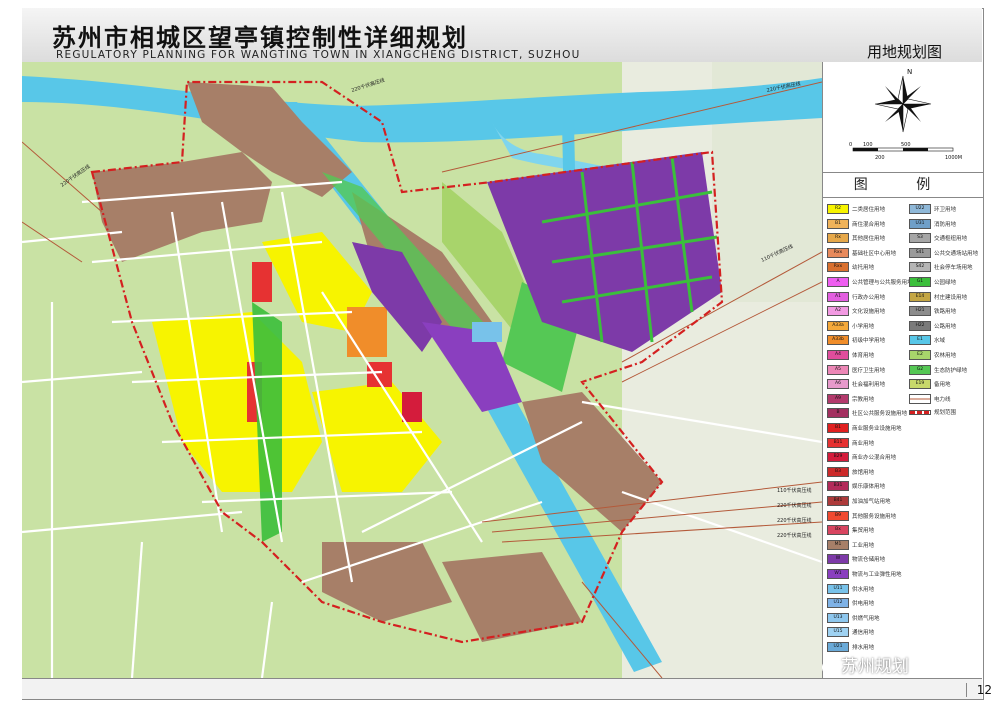 The width and height of the screenshot is (1000, 707). Describe the element at coordinates (920, 369) in the screenshot. I see `legend-swatch: G2` at that location.